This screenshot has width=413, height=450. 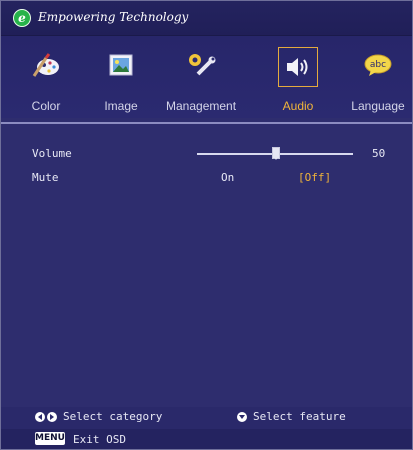 I want to click on volume-slider-handle, so click(x=276, y=153).